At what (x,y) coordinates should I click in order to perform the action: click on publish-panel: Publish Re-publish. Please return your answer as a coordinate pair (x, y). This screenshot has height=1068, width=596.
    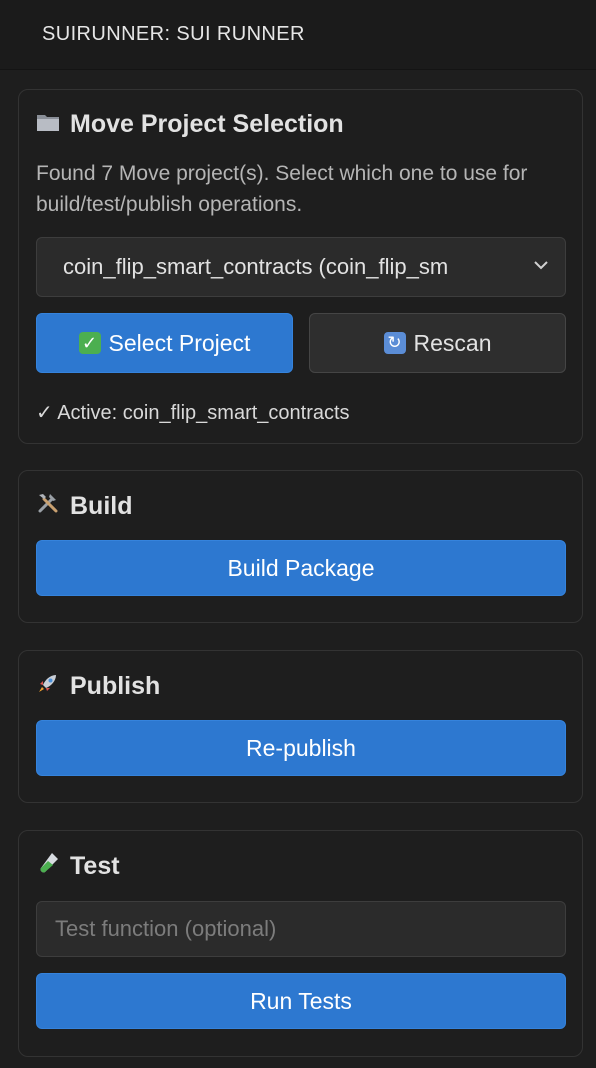
    Looking at the image, I should click on (300, 726).